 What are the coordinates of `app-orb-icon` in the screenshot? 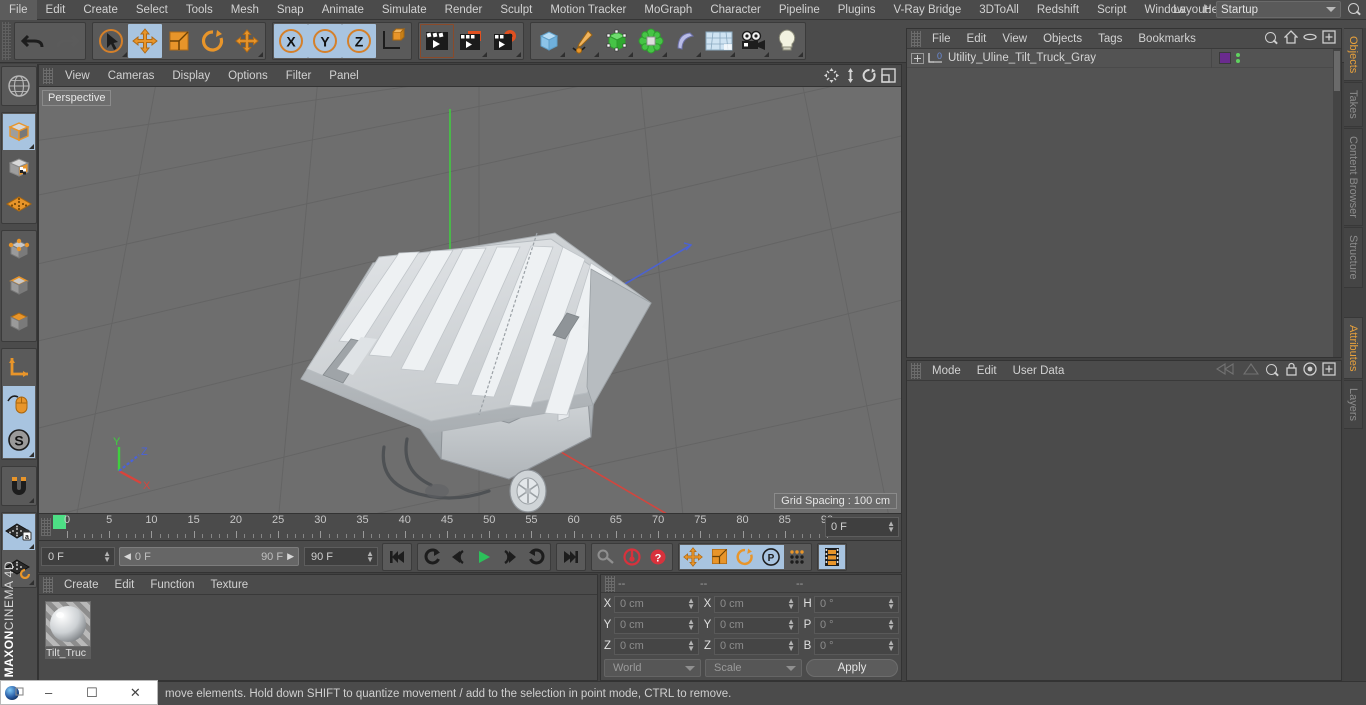 It's located at (14, 693).